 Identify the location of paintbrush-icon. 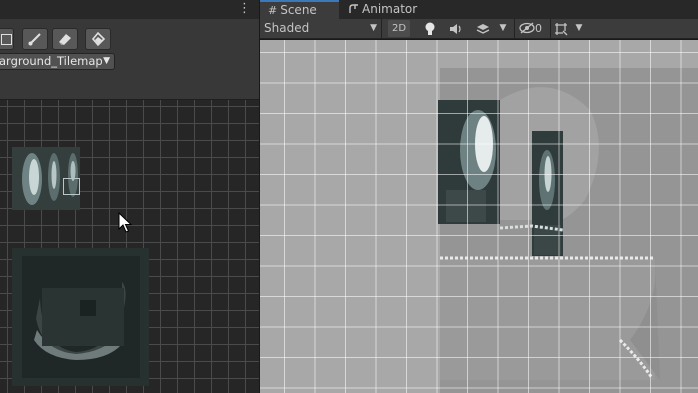
(34, 39).